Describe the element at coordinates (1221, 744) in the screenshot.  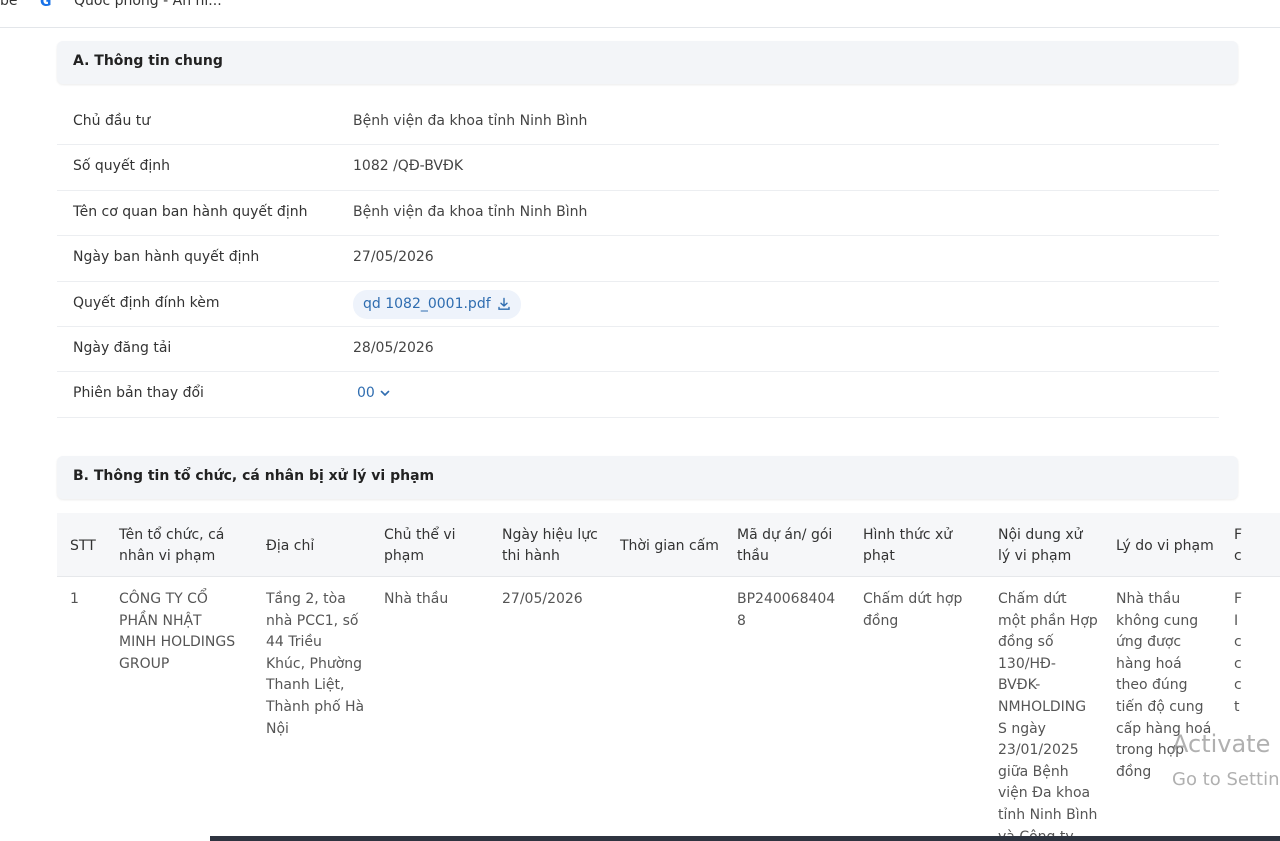
I see `activate-windows-watermark: Activate` at that location.